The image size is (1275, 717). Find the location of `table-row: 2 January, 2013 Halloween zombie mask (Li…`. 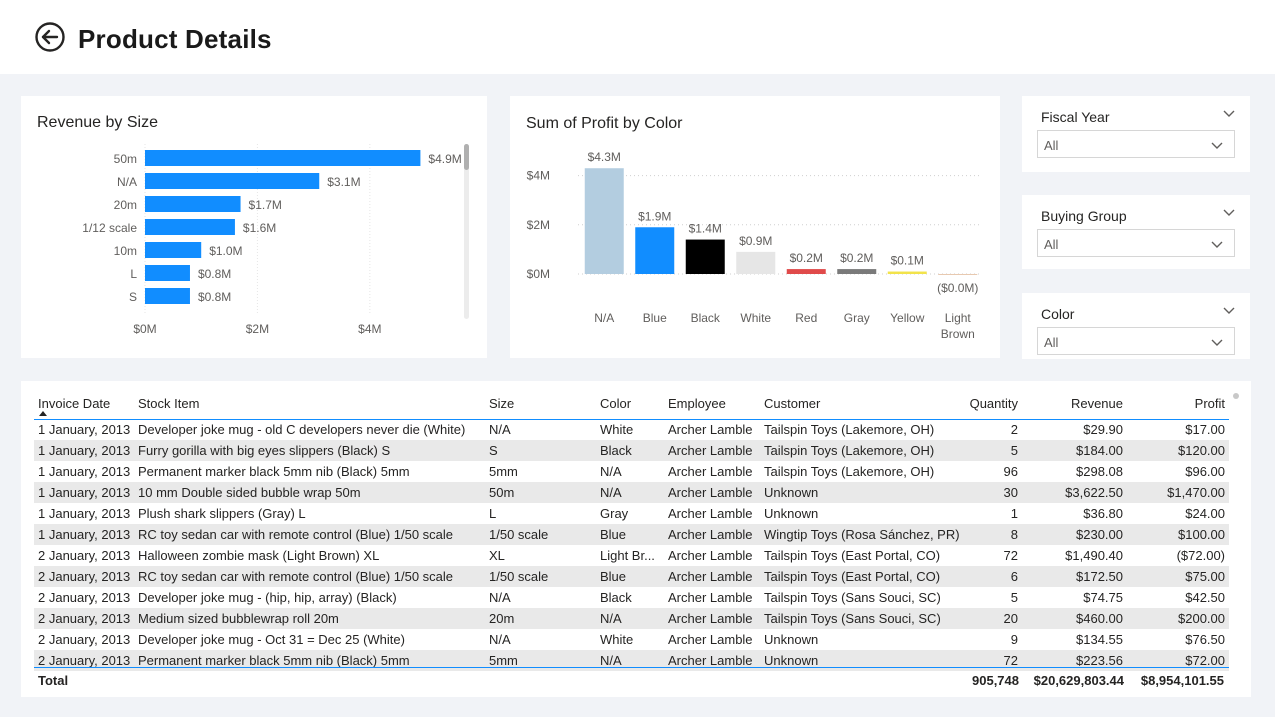

table-row: 2 January, 2013 Halloween zombie mask (Li… is located at coordinates (631, 555).